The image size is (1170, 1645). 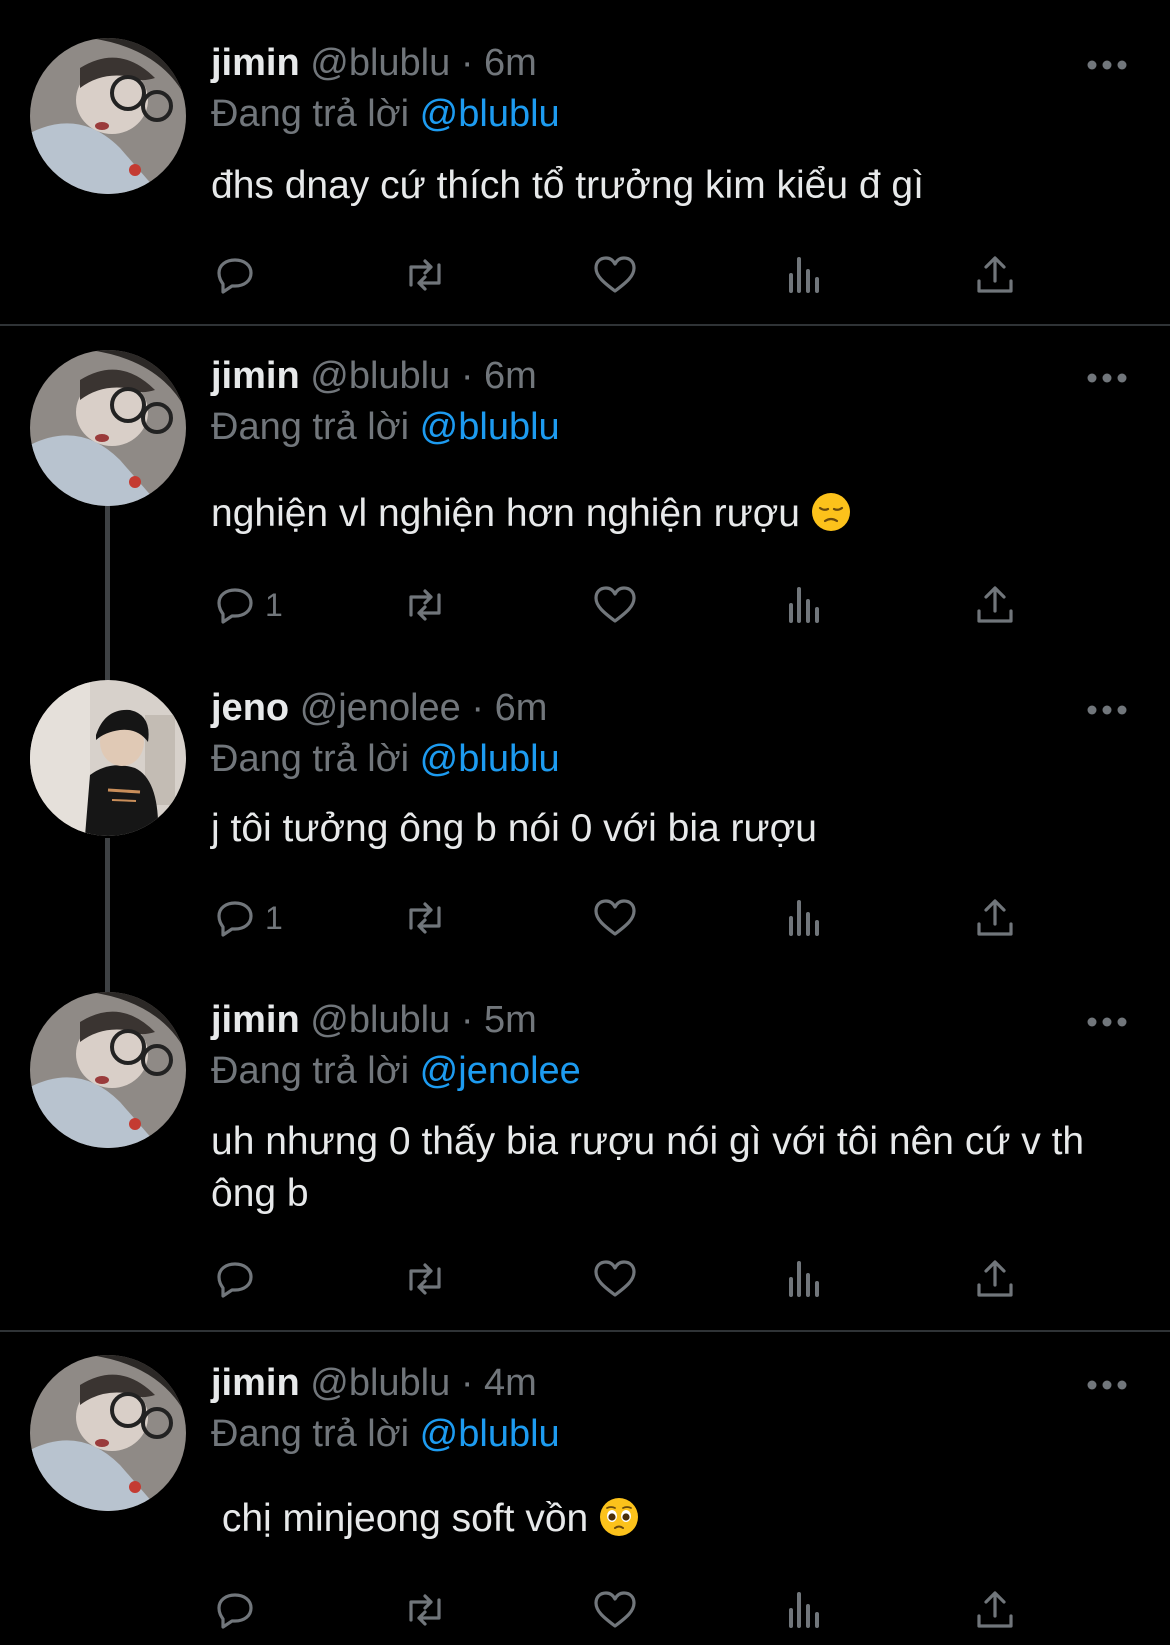 I want to click on avatar-image, so click(x=108, y=758).